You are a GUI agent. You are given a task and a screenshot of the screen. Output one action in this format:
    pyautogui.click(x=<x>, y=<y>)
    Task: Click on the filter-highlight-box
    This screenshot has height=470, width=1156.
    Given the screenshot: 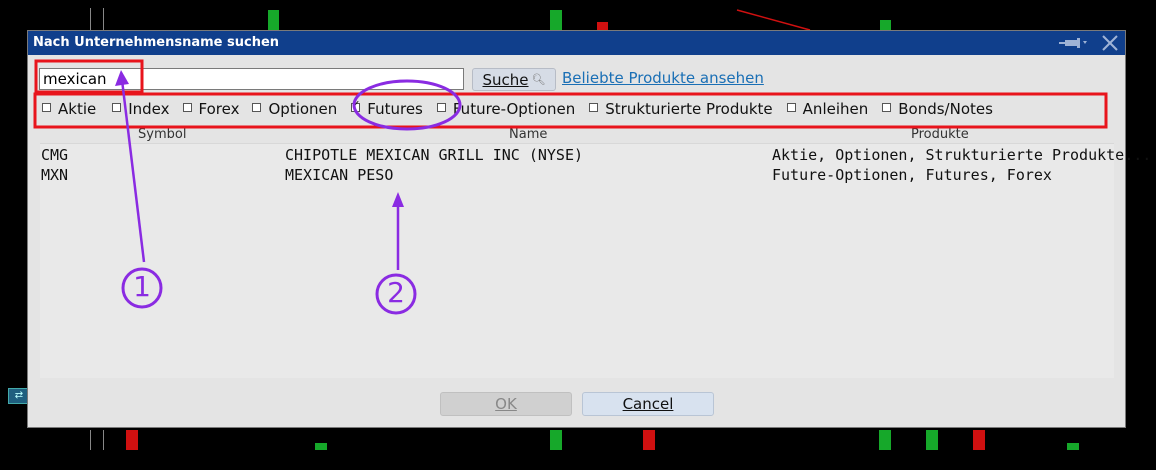 What is the action you would take?
    pyautogui.click(x=570, y=110)
    